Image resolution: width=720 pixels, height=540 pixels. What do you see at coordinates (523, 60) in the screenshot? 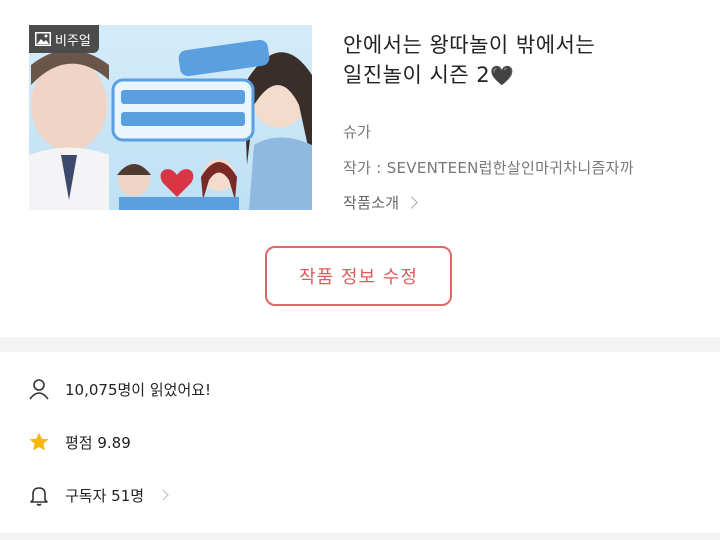
I see `work-title: 안에서는 왕따놀이 밖에서는 일진놀이 시즌 2🖤` at bounding box center [523, 60].